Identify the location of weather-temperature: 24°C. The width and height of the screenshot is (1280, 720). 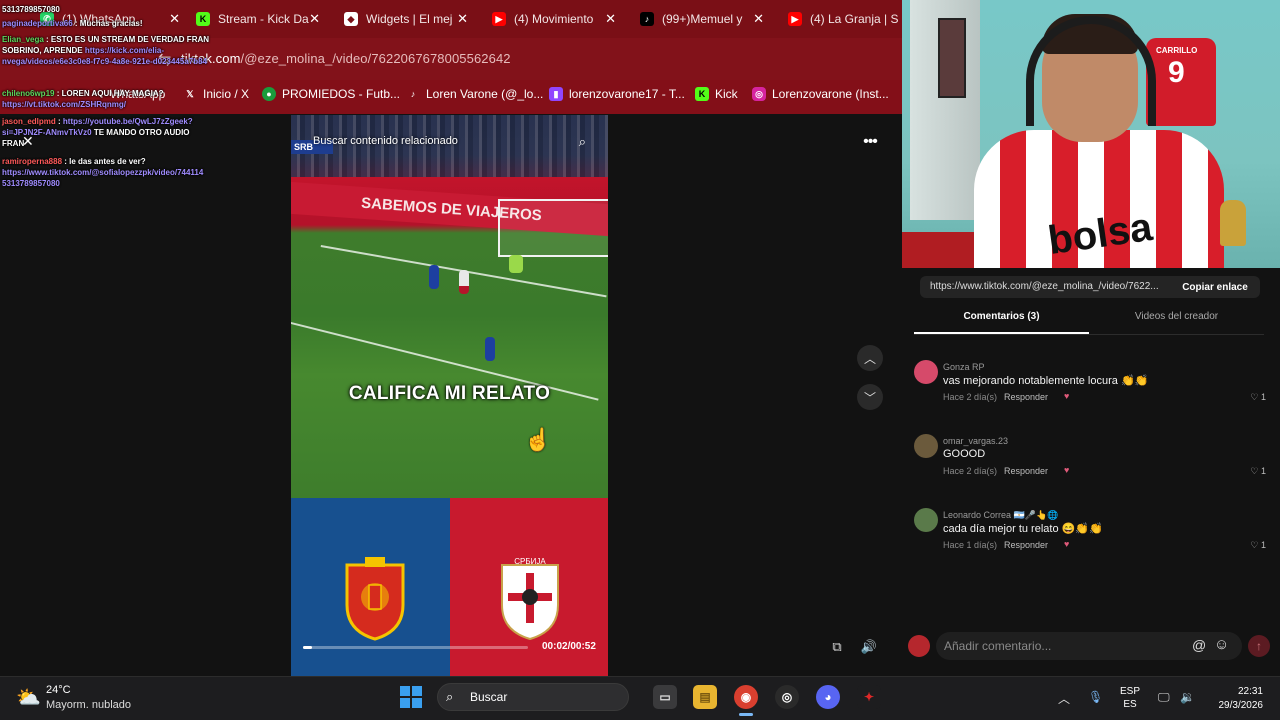
(58, 690).